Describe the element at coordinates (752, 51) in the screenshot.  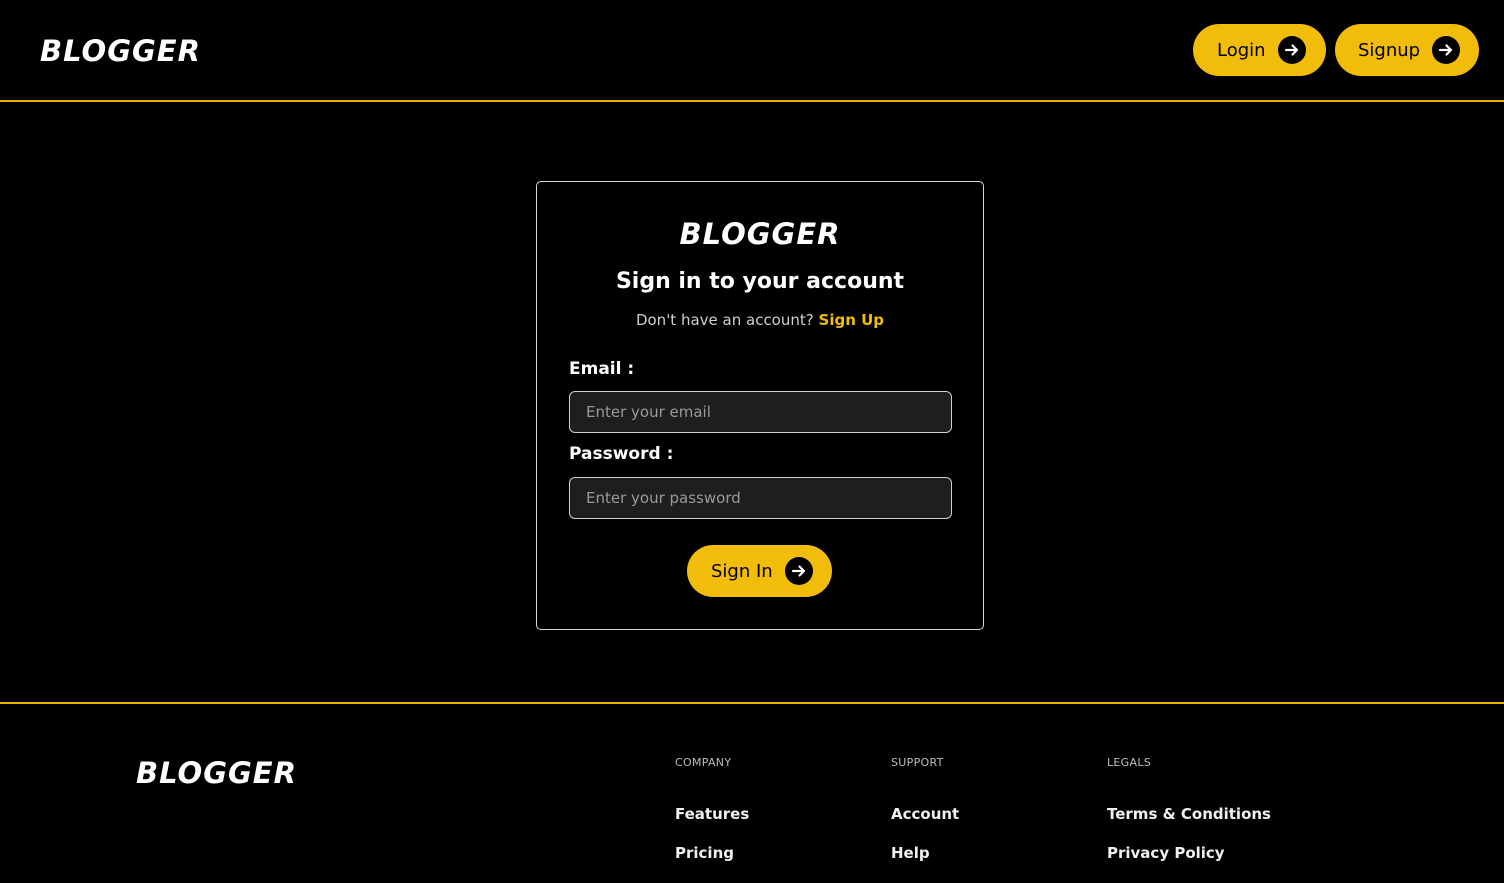
I see `navbar: BLOGGER Login Signup` at that location.